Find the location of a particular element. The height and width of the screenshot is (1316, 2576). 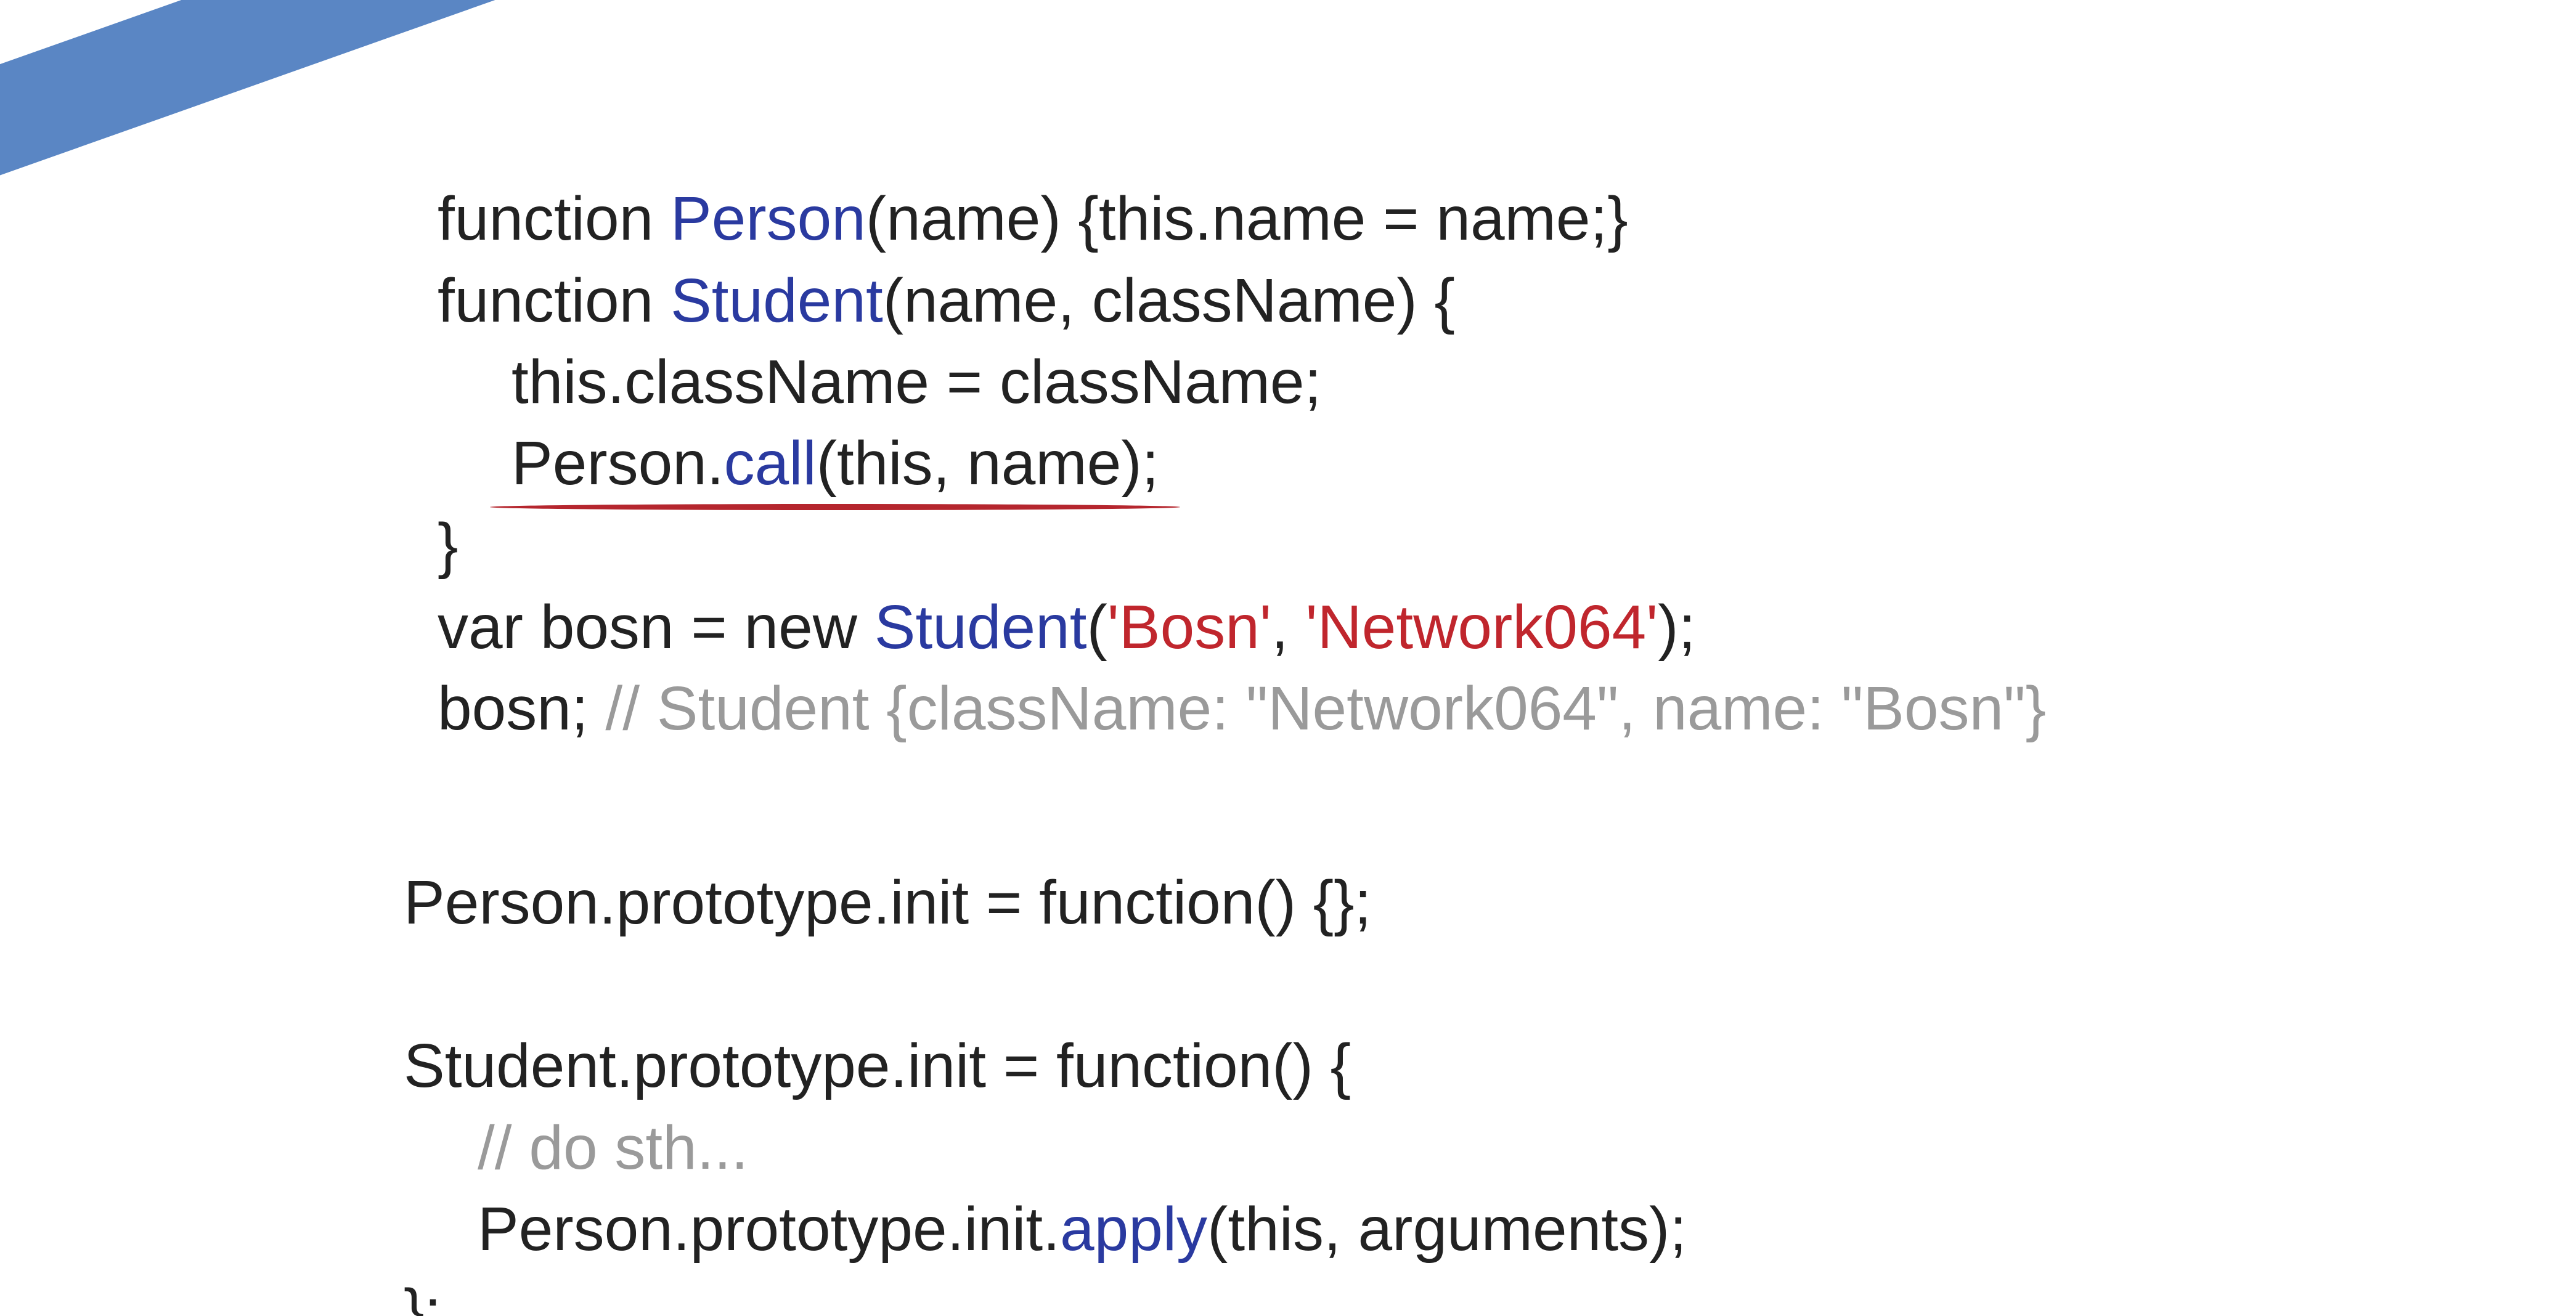

code-line: }; is located at coordinates (423, 1296).